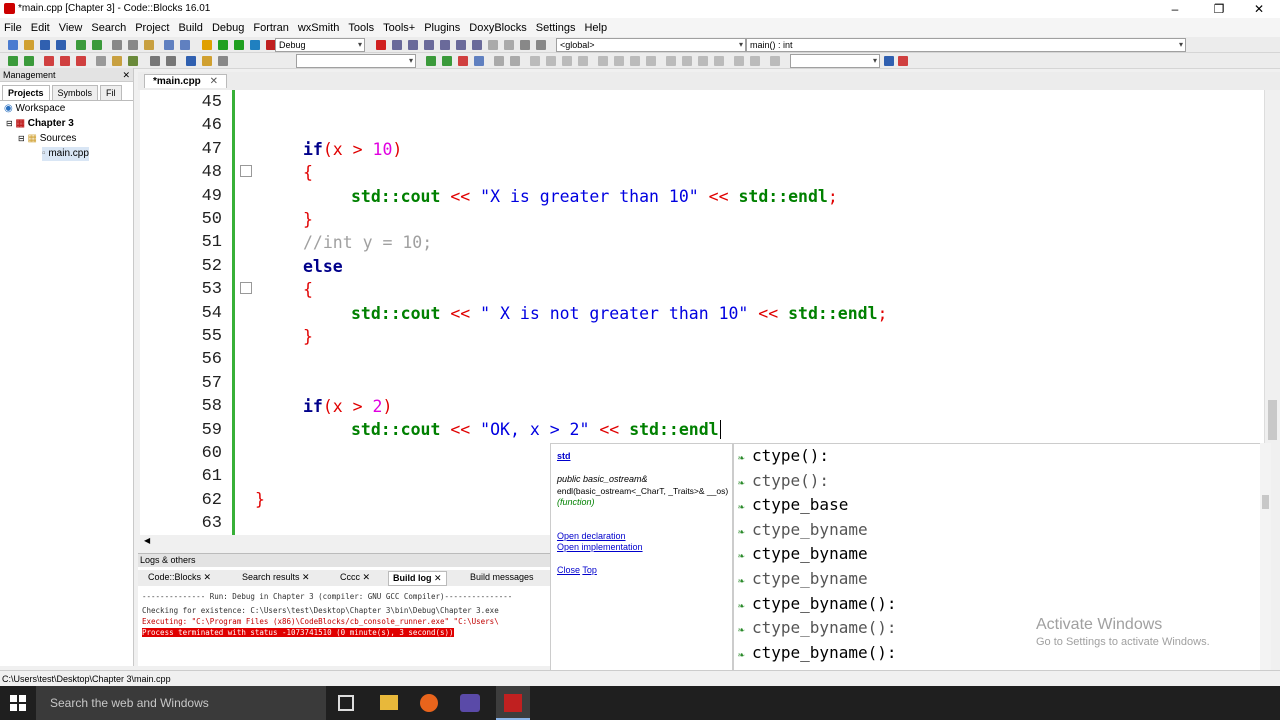  Describe the element at coordinates (117, 61) in the screenshot. I see `highlight-icon` at that location.